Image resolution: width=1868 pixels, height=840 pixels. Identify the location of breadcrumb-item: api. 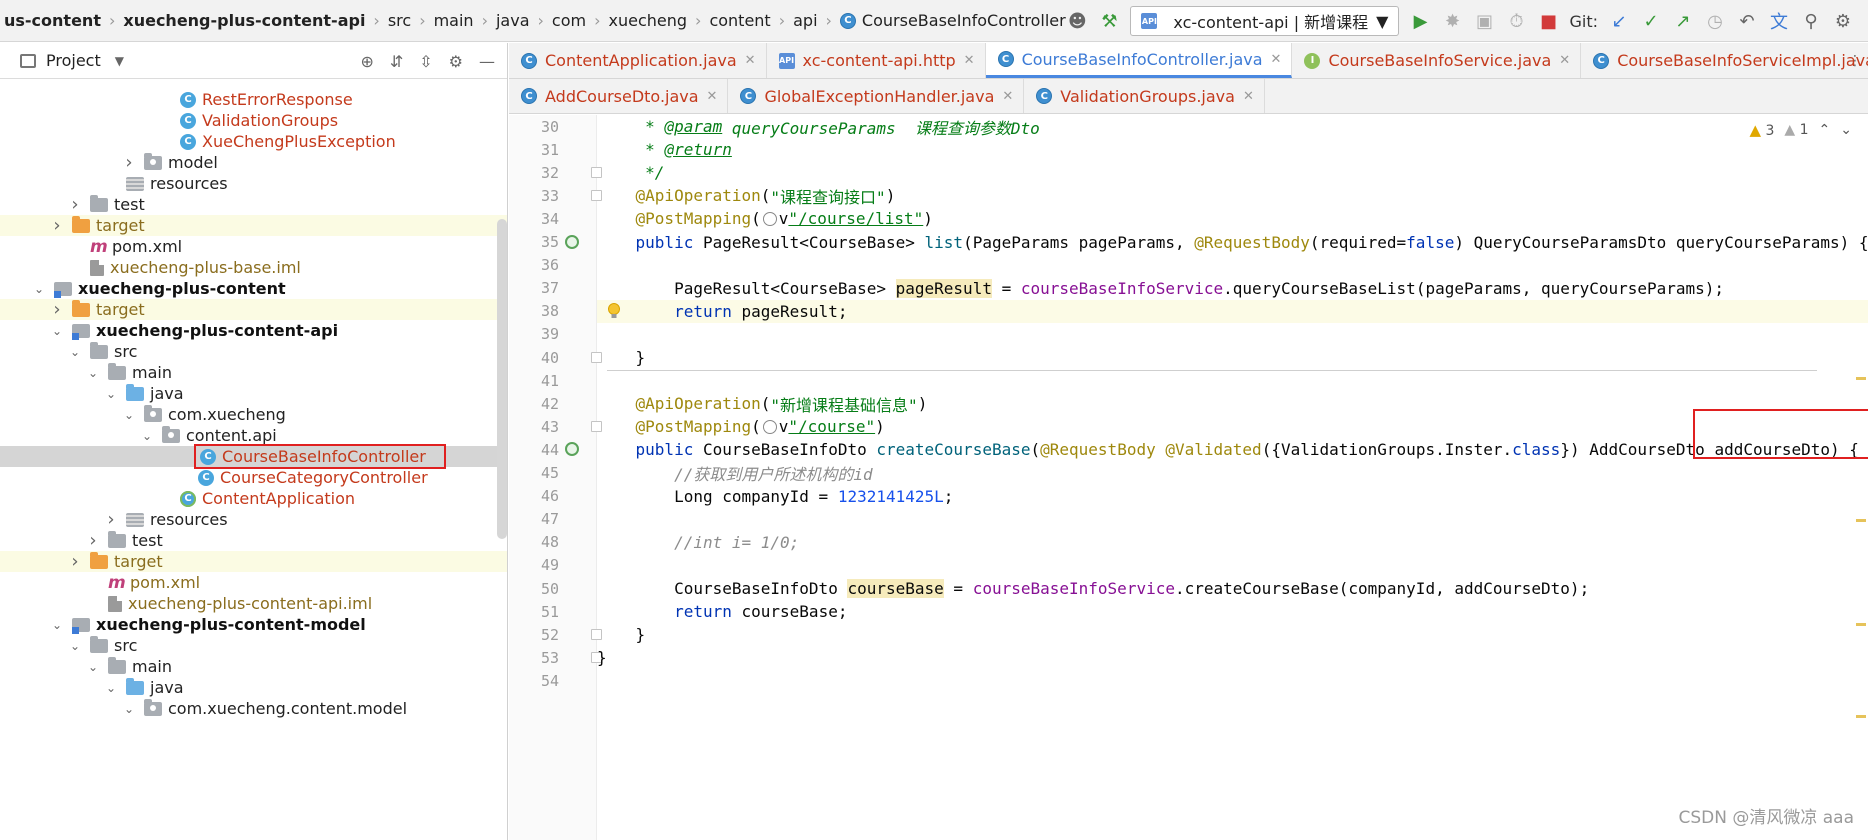
(805, 20).